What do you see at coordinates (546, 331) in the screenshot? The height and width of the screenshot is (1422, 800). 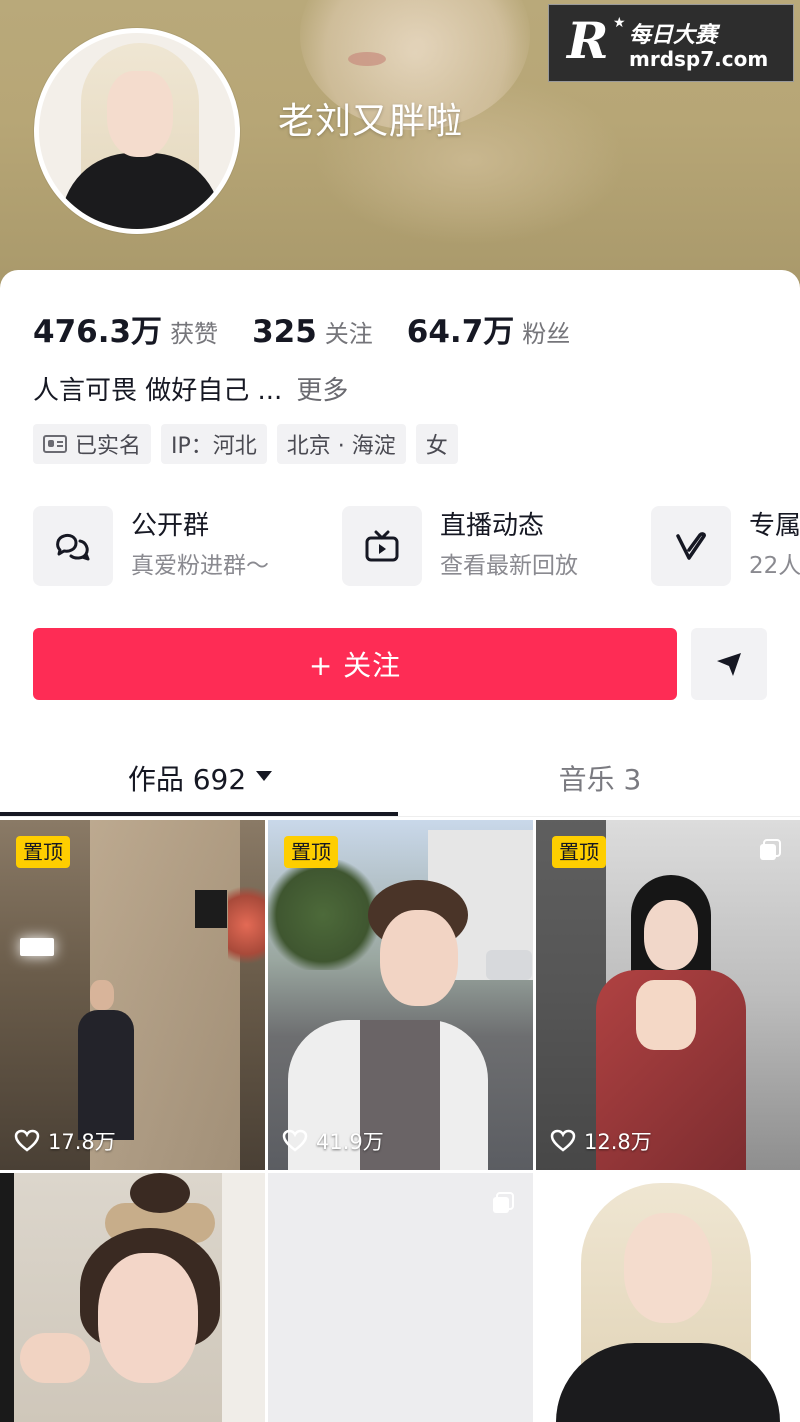 I see `followers-label: 粉丝` at bounding box center [546, 331].